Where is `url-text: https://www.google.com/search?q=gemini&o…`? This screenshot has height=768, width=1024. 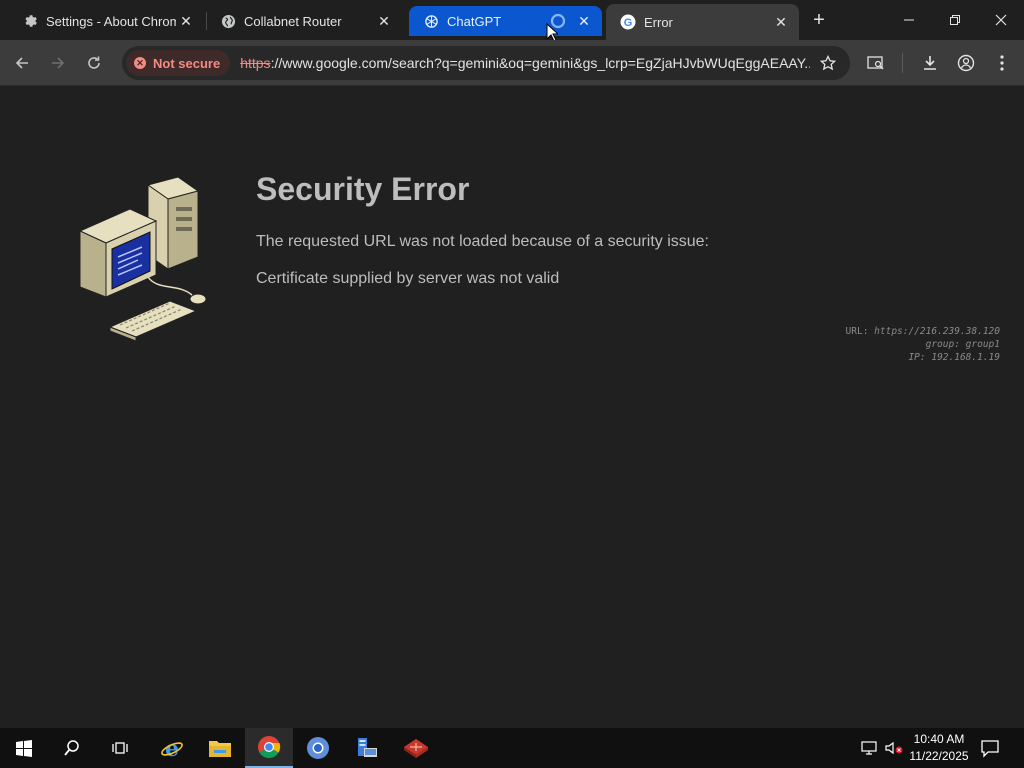
url-text: https://www.google.com/search?q=gemini&o… is located at coordinates (525, 63).